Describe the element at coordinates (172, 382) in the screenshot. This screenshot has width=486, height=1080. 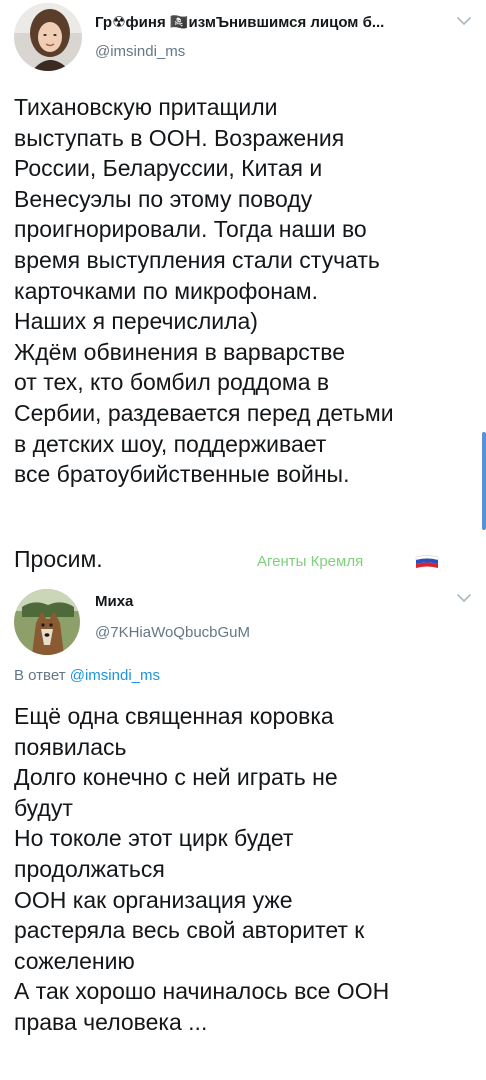
I see `tweet-body-line: от тех, кто бомбил роддома в` at that location.